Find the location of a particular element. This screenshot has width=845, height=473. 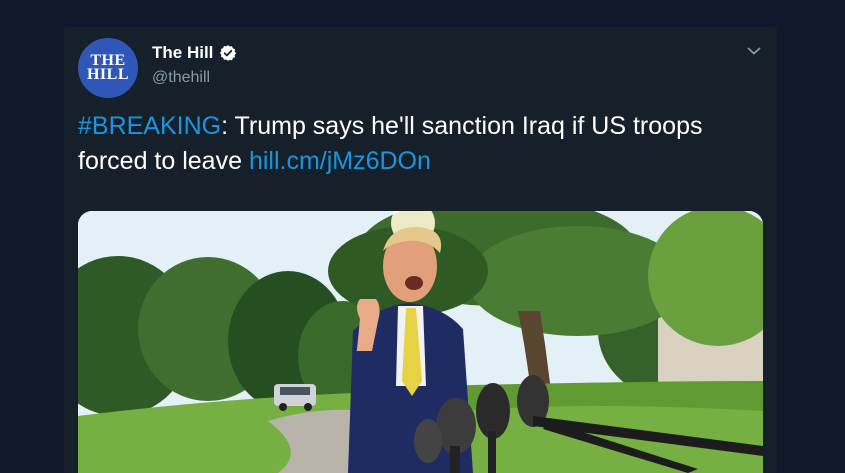

author-name-row: The Hill is located at coordinates (194, 53).